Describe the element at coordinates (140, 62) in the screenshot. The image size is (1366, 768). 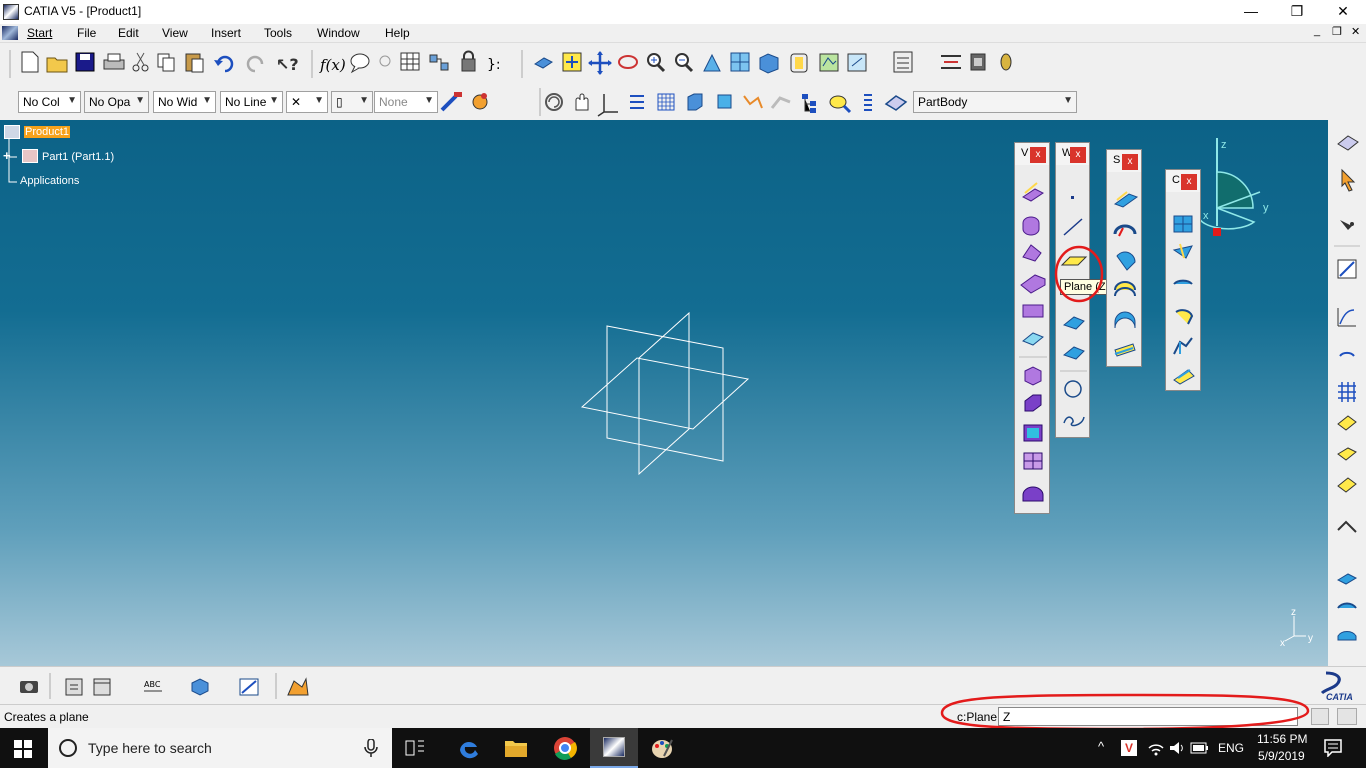
I see `cut-icon` at that location.